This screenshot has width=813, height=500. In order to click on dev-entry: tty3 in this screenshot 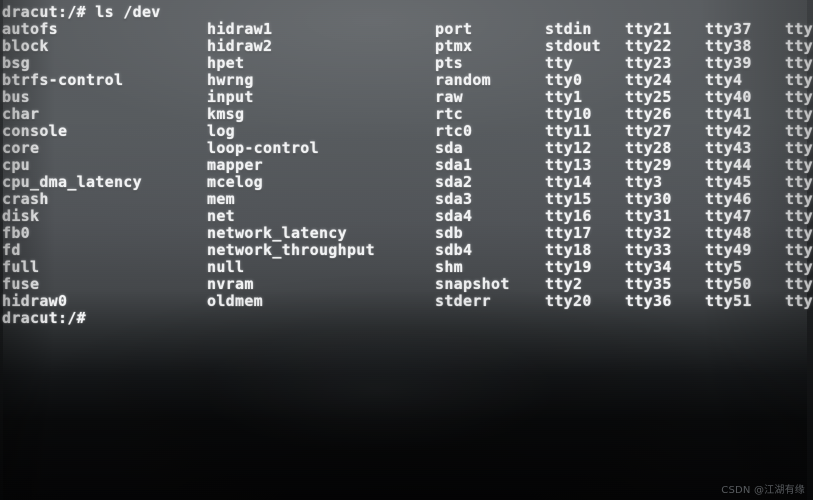, I will do `click(644, 182)`.